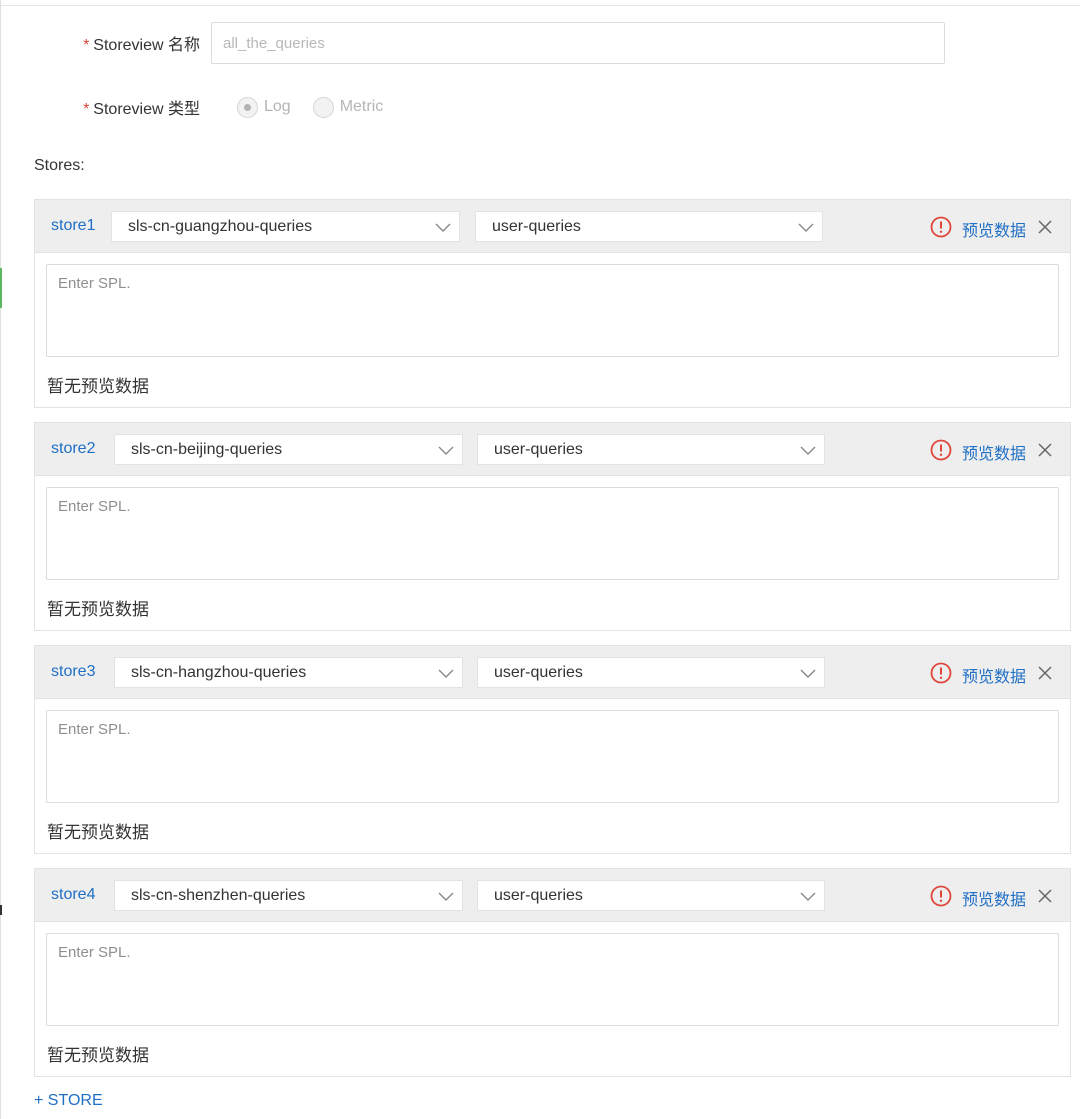 This screenshot has width=1080, height=1119. I want to click on add-store-button: + STORE, so click(68, 1101).